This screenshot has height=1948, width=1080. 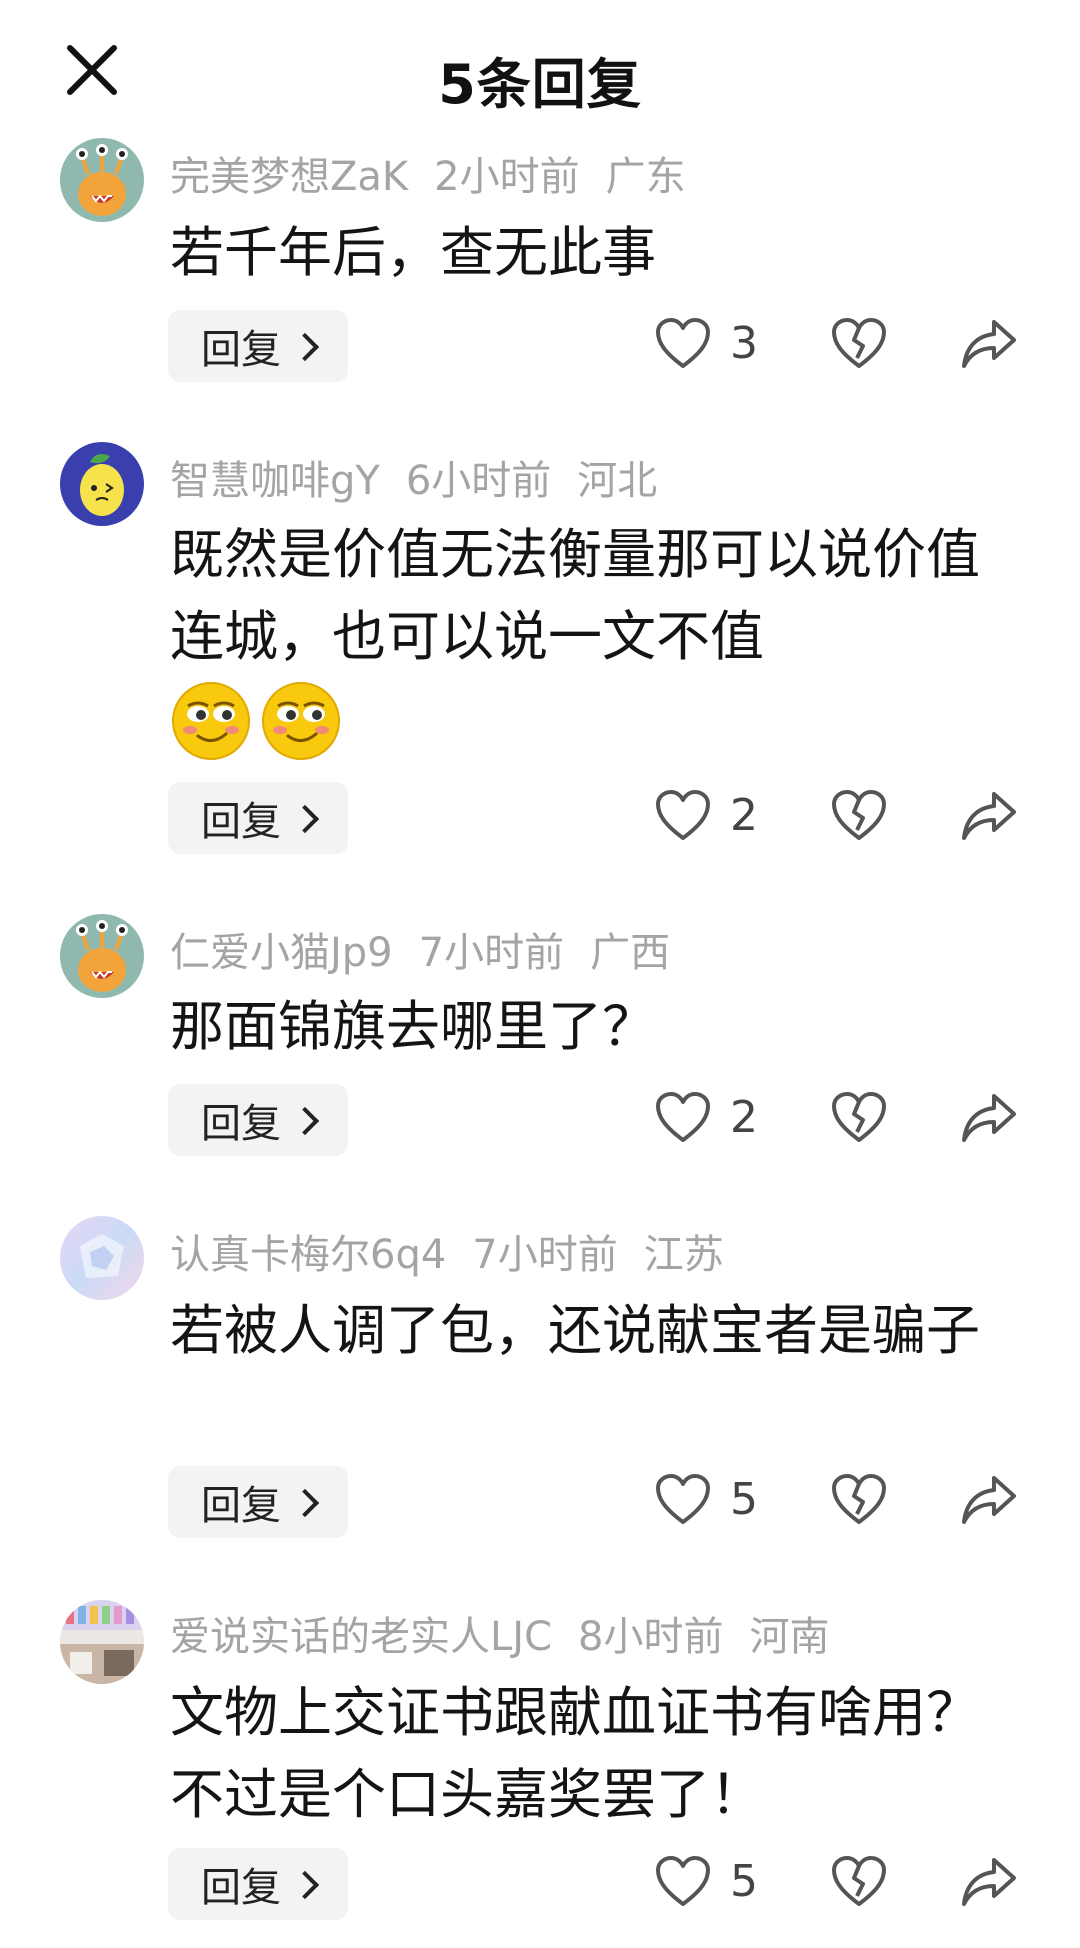 What do you see at coordinates (789, 1637) in the screenshot?
I see `location: 河南` at bounding box center [789, 1637].